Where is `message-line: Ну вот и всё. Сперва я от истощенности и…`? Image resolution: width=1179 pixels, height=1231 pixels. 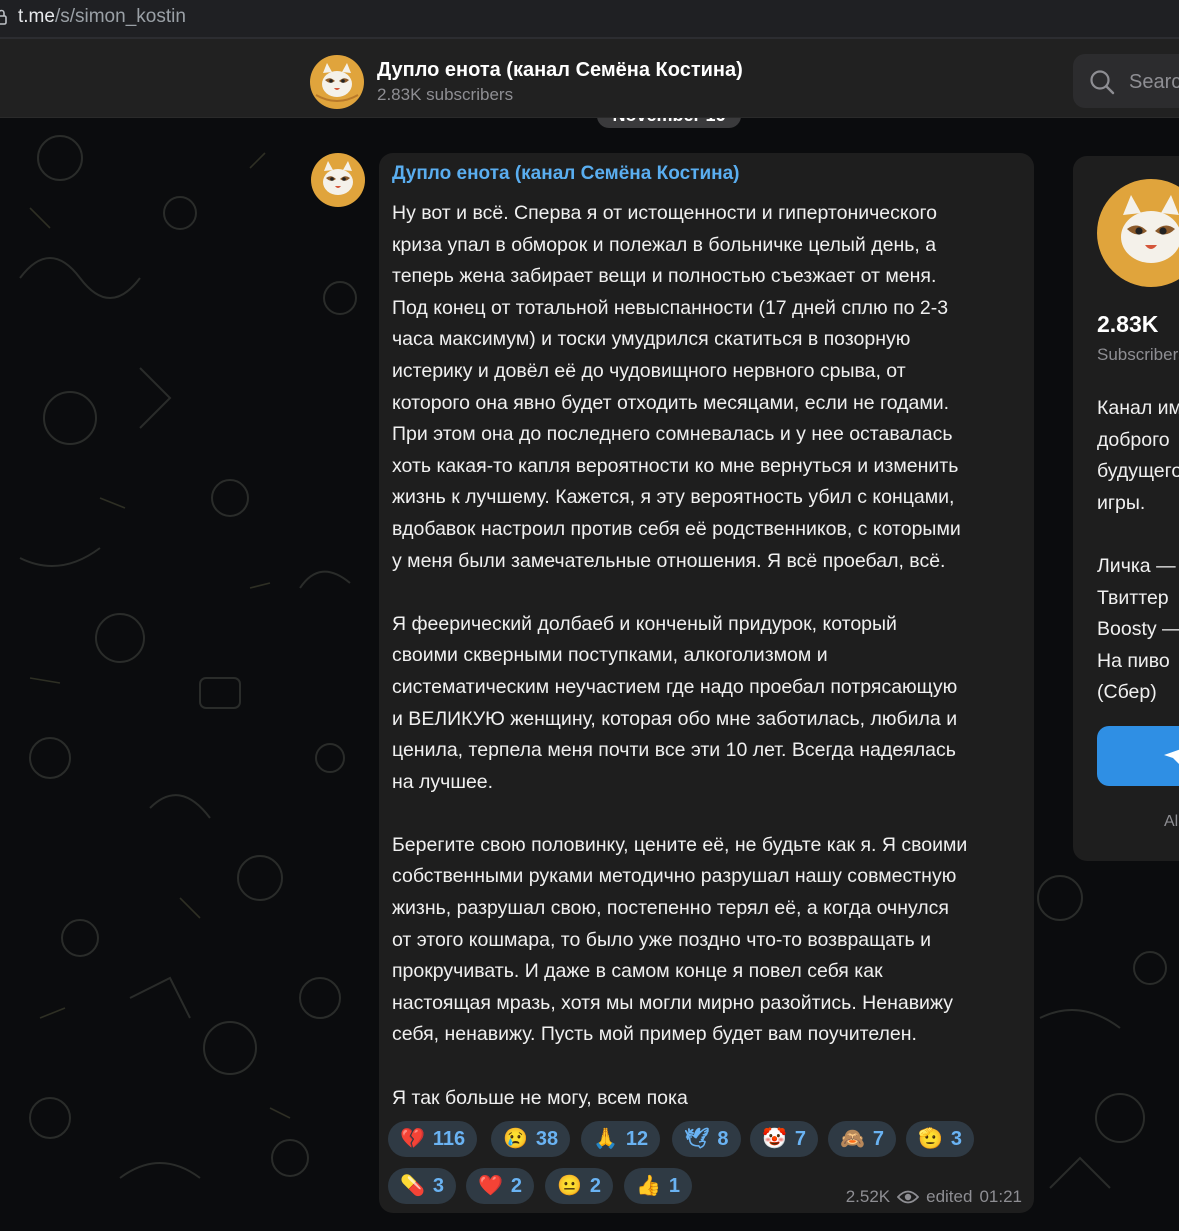 message-line: Ну вот и всё. Сперва я от истощенности и… is located at coordinates (664, 213).